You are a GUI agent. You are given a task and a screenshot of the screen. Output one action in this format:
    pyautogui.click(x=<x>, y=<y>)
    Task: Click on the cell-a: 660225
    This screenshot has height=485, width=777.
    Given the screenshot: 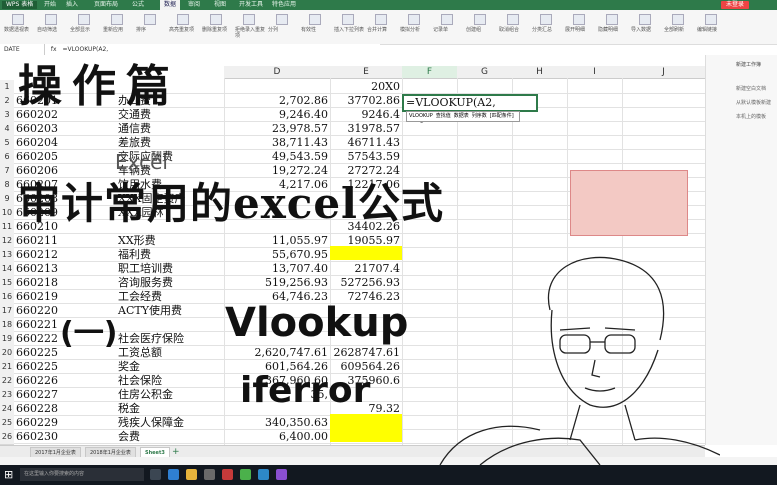 What is the action you would take?
    pyautogui.click(x=56, y=367)
    